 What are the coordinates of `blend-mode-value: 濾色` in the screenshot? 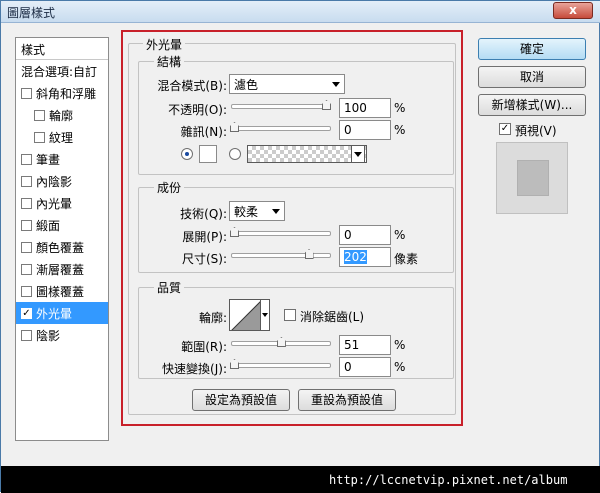 It's located at (246, 85).